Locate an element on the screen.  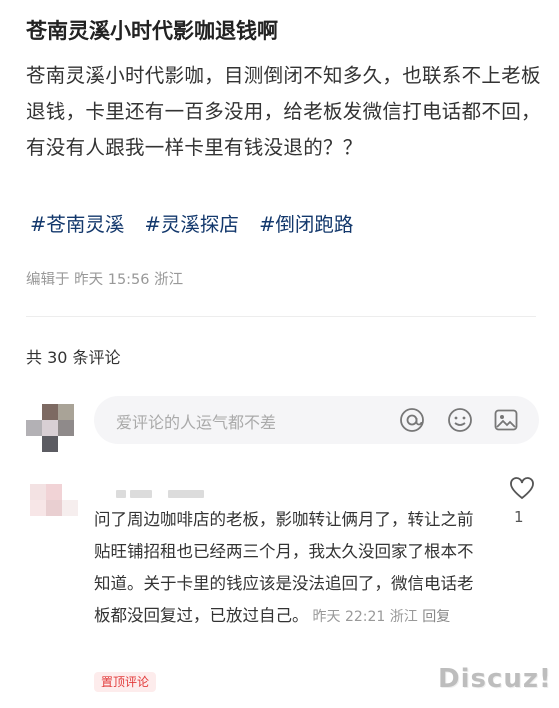
post-tags: #苍南灵溪 #灵溪探店 #倒闭跑路 is located at coordinates (198, 225).